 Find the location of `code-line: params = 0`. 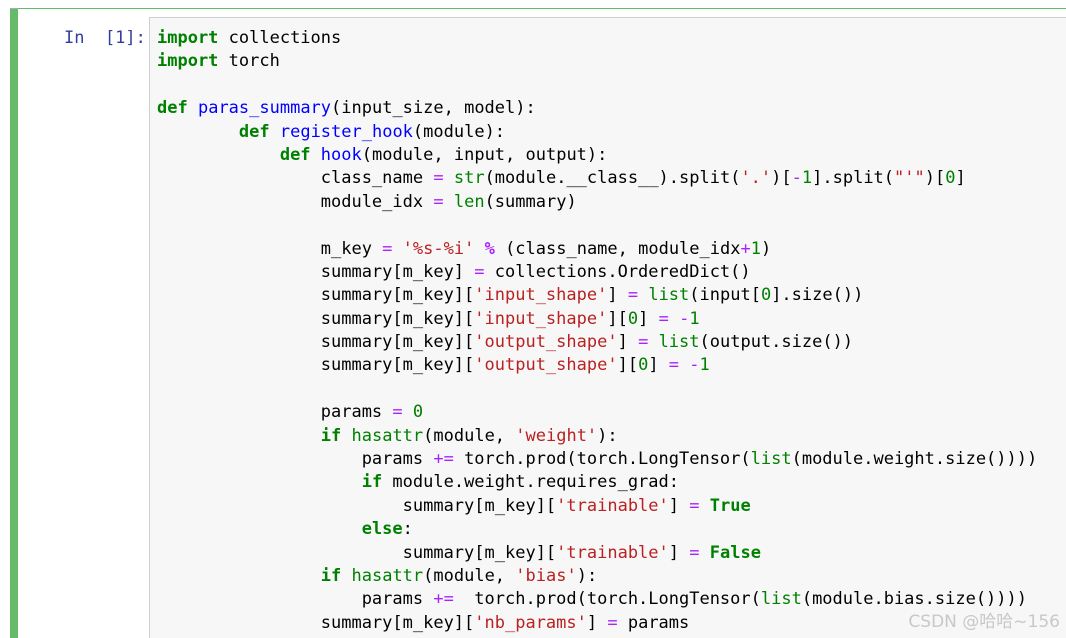

code-line: params = 0 is located at coordinates (290, 412).